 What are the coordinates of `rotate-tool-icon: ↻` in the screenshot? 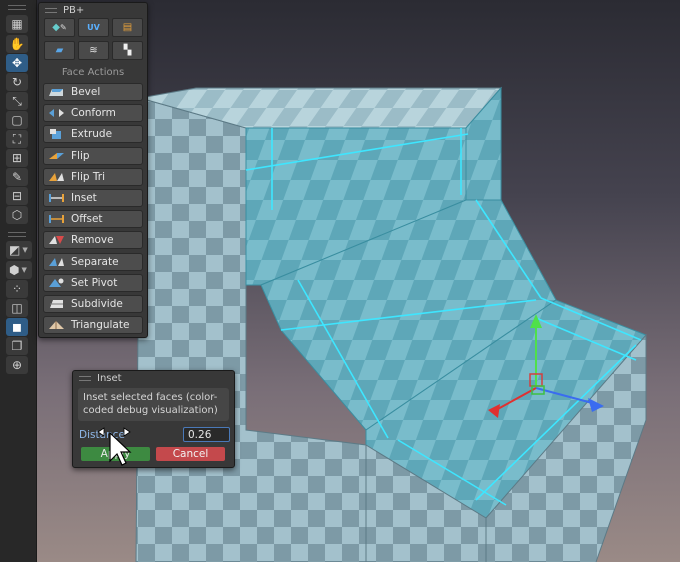 It's located at (17, 82).